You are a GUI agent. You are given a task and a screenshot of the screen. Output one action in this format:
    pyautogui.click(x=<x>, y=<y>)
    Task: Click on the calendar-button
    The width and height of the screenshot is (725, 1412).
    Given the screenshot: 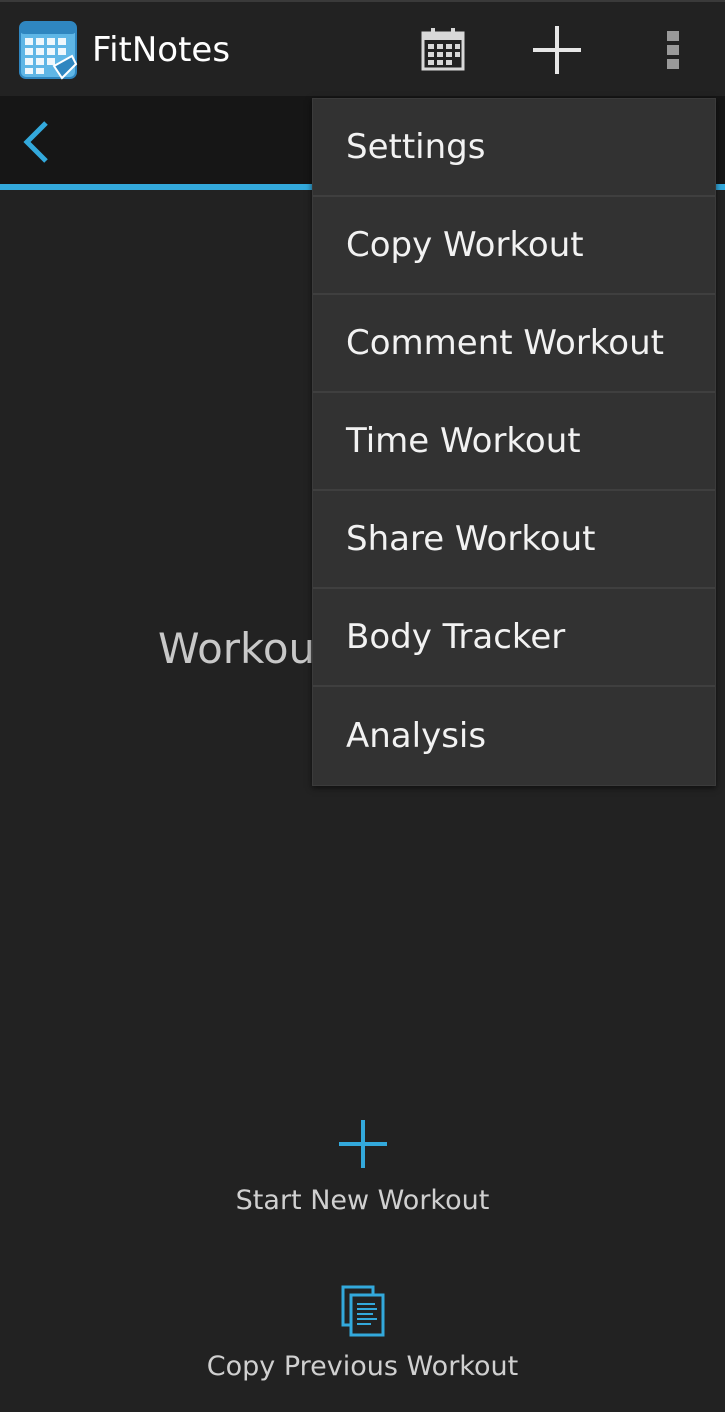 What is the action you would take?
    pyautogui.click(x=443, y=50)
    